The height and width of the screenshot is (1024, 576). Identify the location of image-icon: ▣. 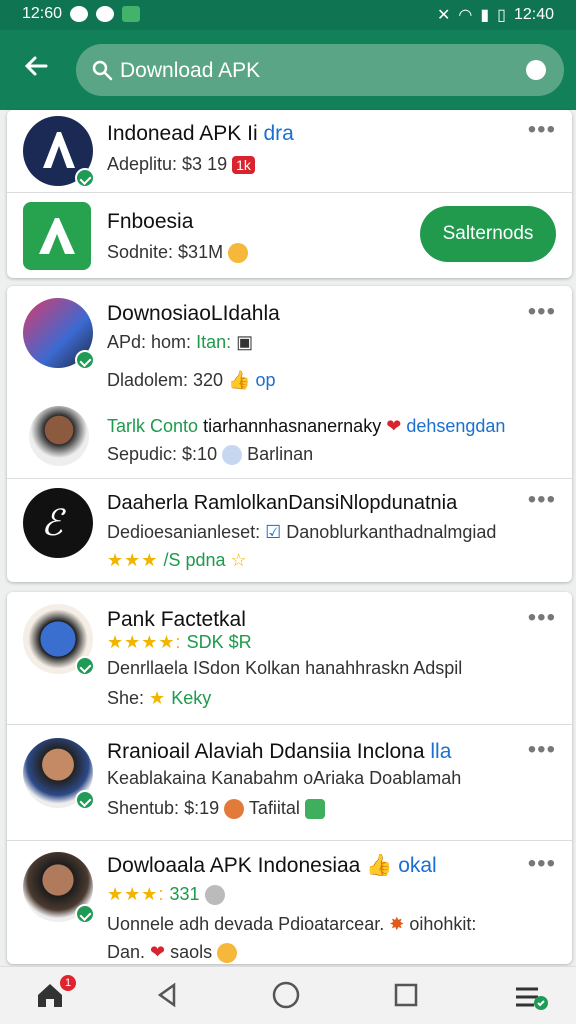
(245, 342).